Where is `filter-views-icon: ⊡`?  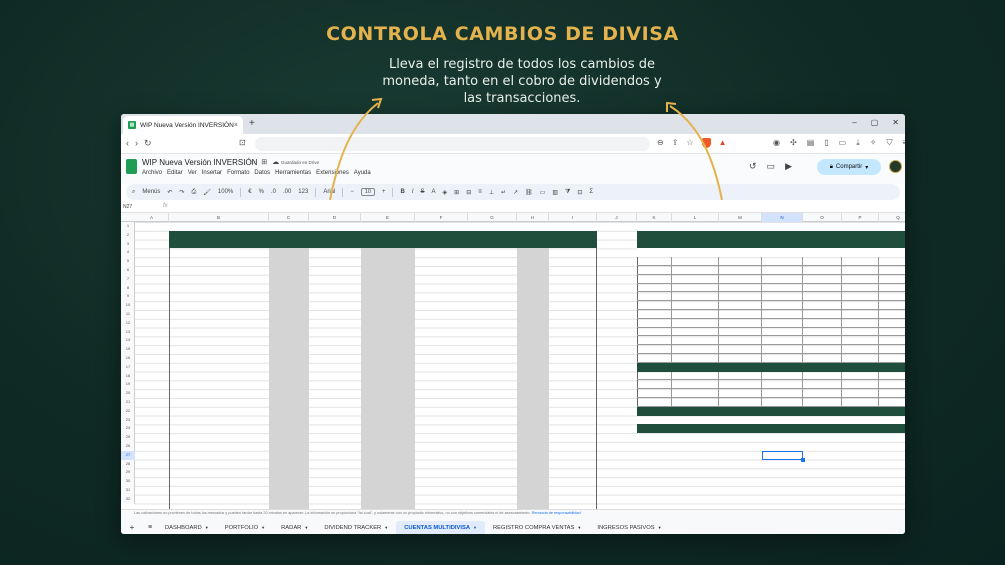
filter-views-icon: ⊡ is located at coordinates (579, 192).